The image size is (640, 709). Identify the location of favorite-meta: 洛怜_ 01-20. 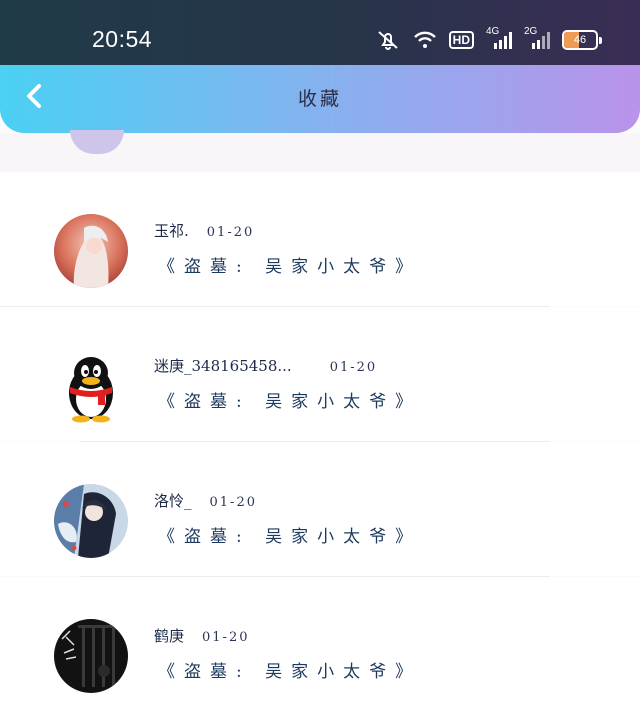
(205, 500).